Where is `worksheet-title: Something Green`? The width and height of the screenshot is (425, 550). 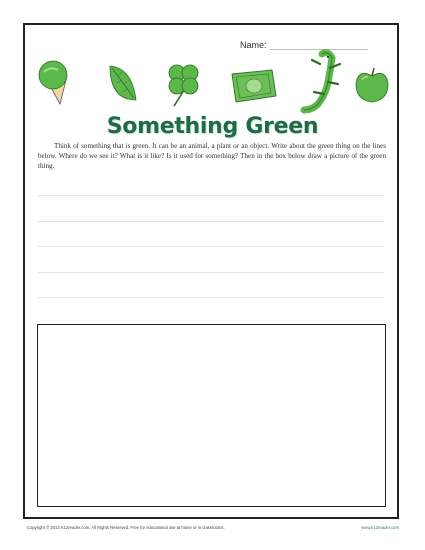 worksheet-title: Something Green is located at coordinates (212, 126).